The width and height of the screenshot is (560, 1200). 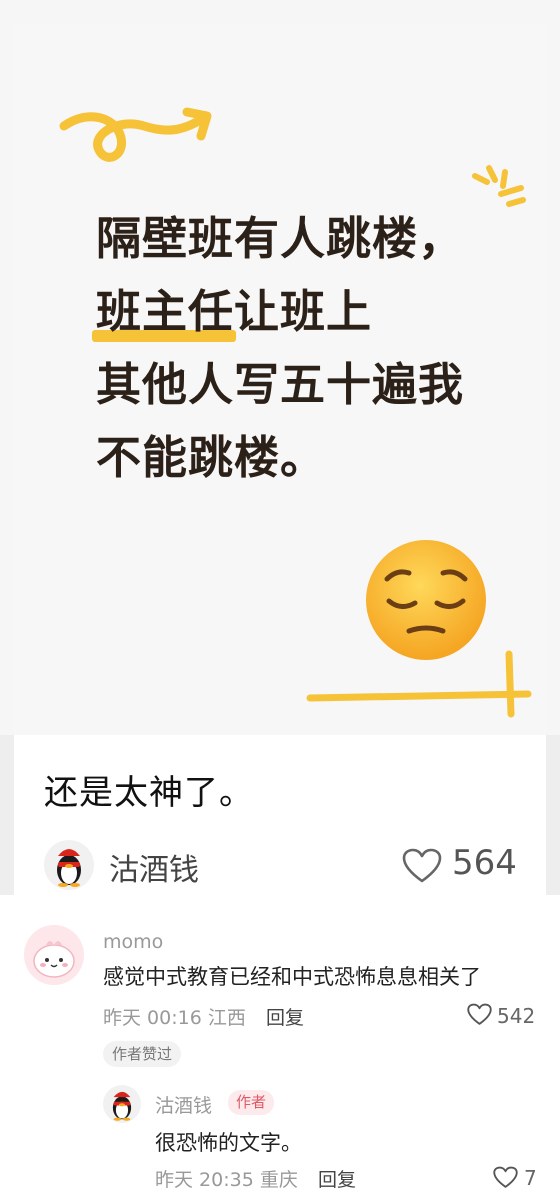 What do you see at coordinates (280, 238) in the screenshot?
I see `headline-line-1: 隔壁班有人跳楼，` at bounding box center [280, 238].